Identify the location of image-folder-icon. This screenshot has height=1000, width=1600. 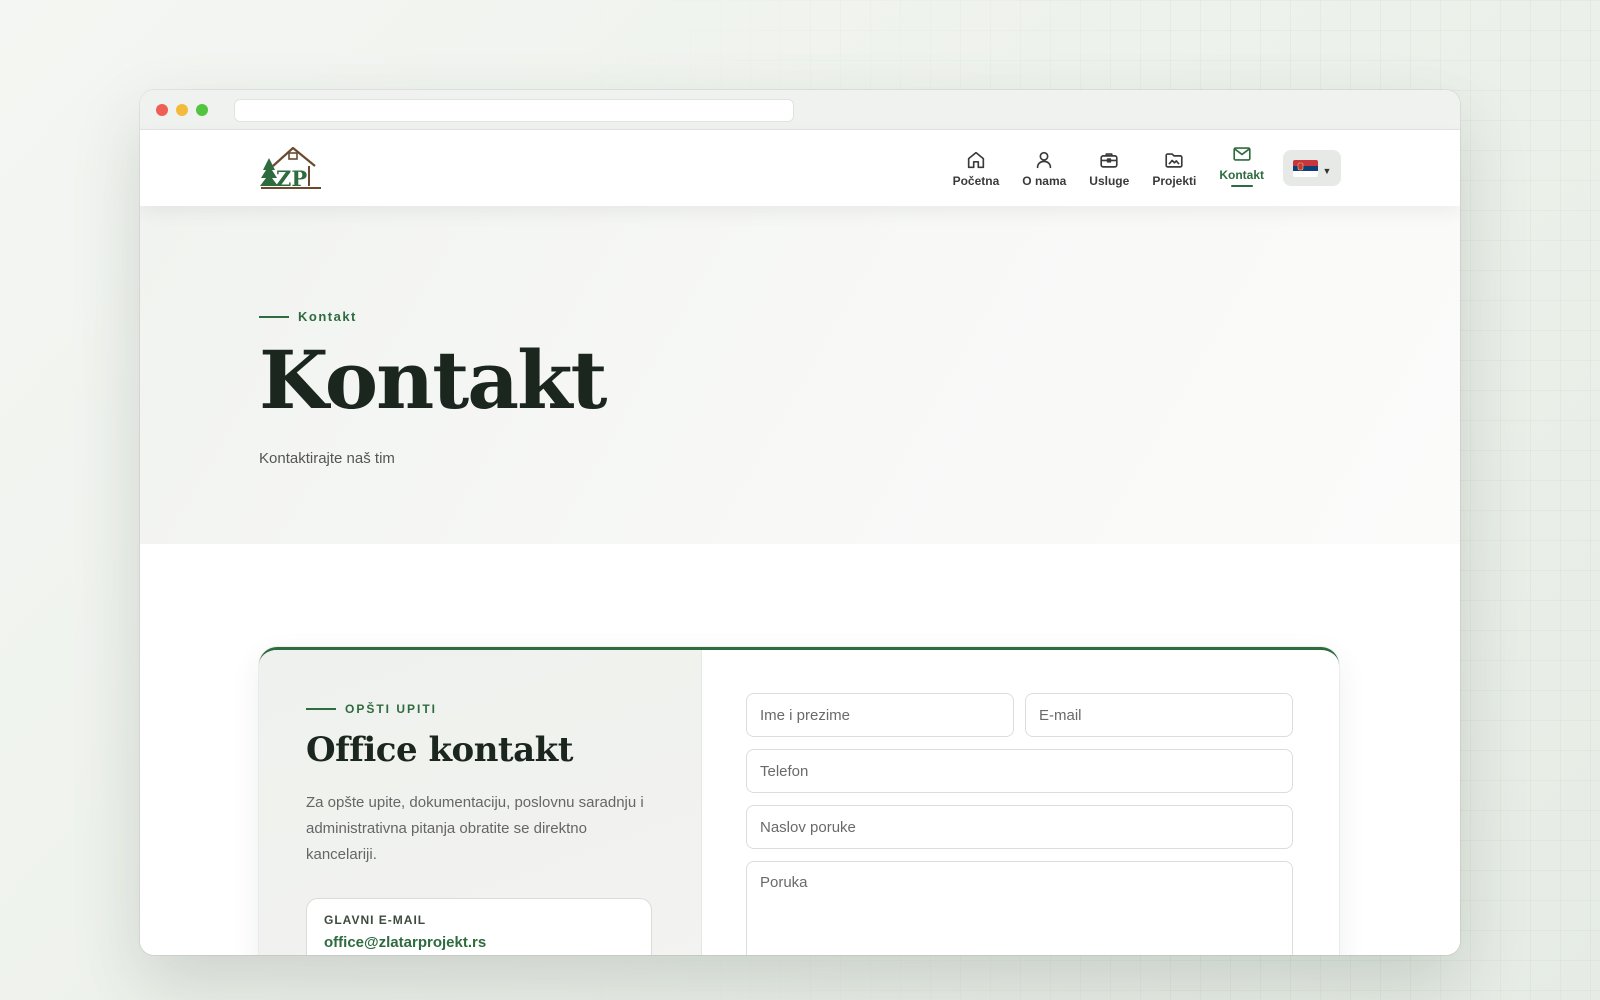
(1174, 160).